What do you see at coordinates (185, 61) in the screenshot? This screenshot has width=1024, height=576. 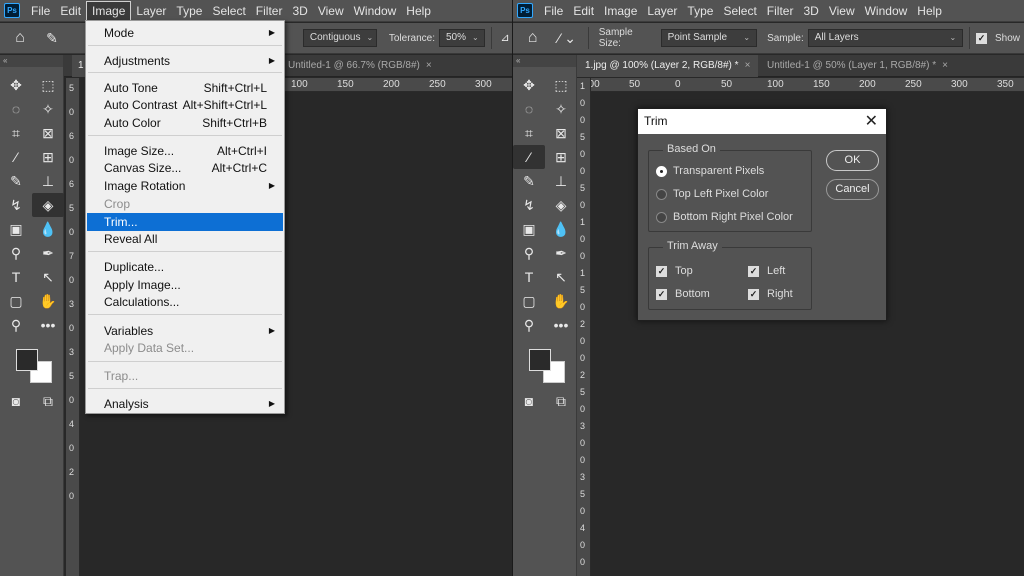 I see `menu-item-adjustments: Adjustments ▶` at bounding box center [185, 61].